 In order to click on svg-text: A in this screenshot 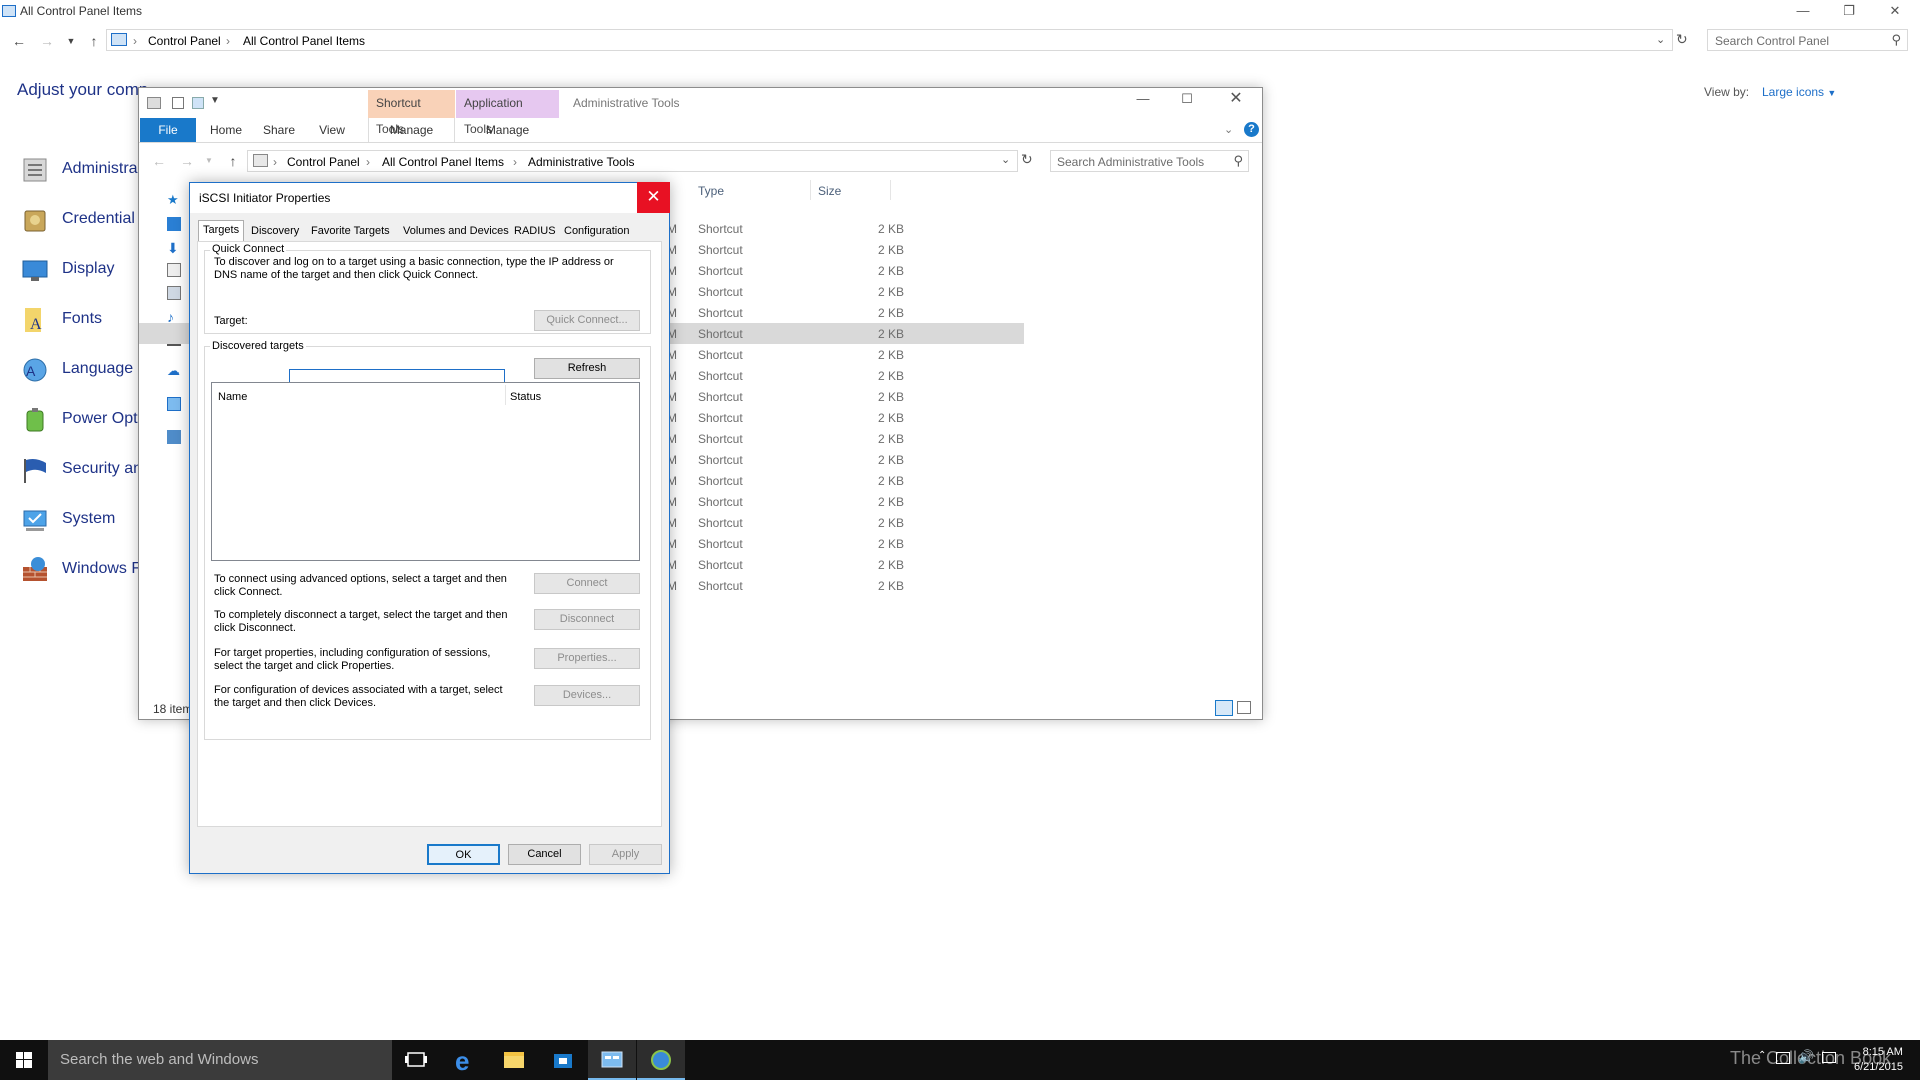, I will do `click(31, 371)`.